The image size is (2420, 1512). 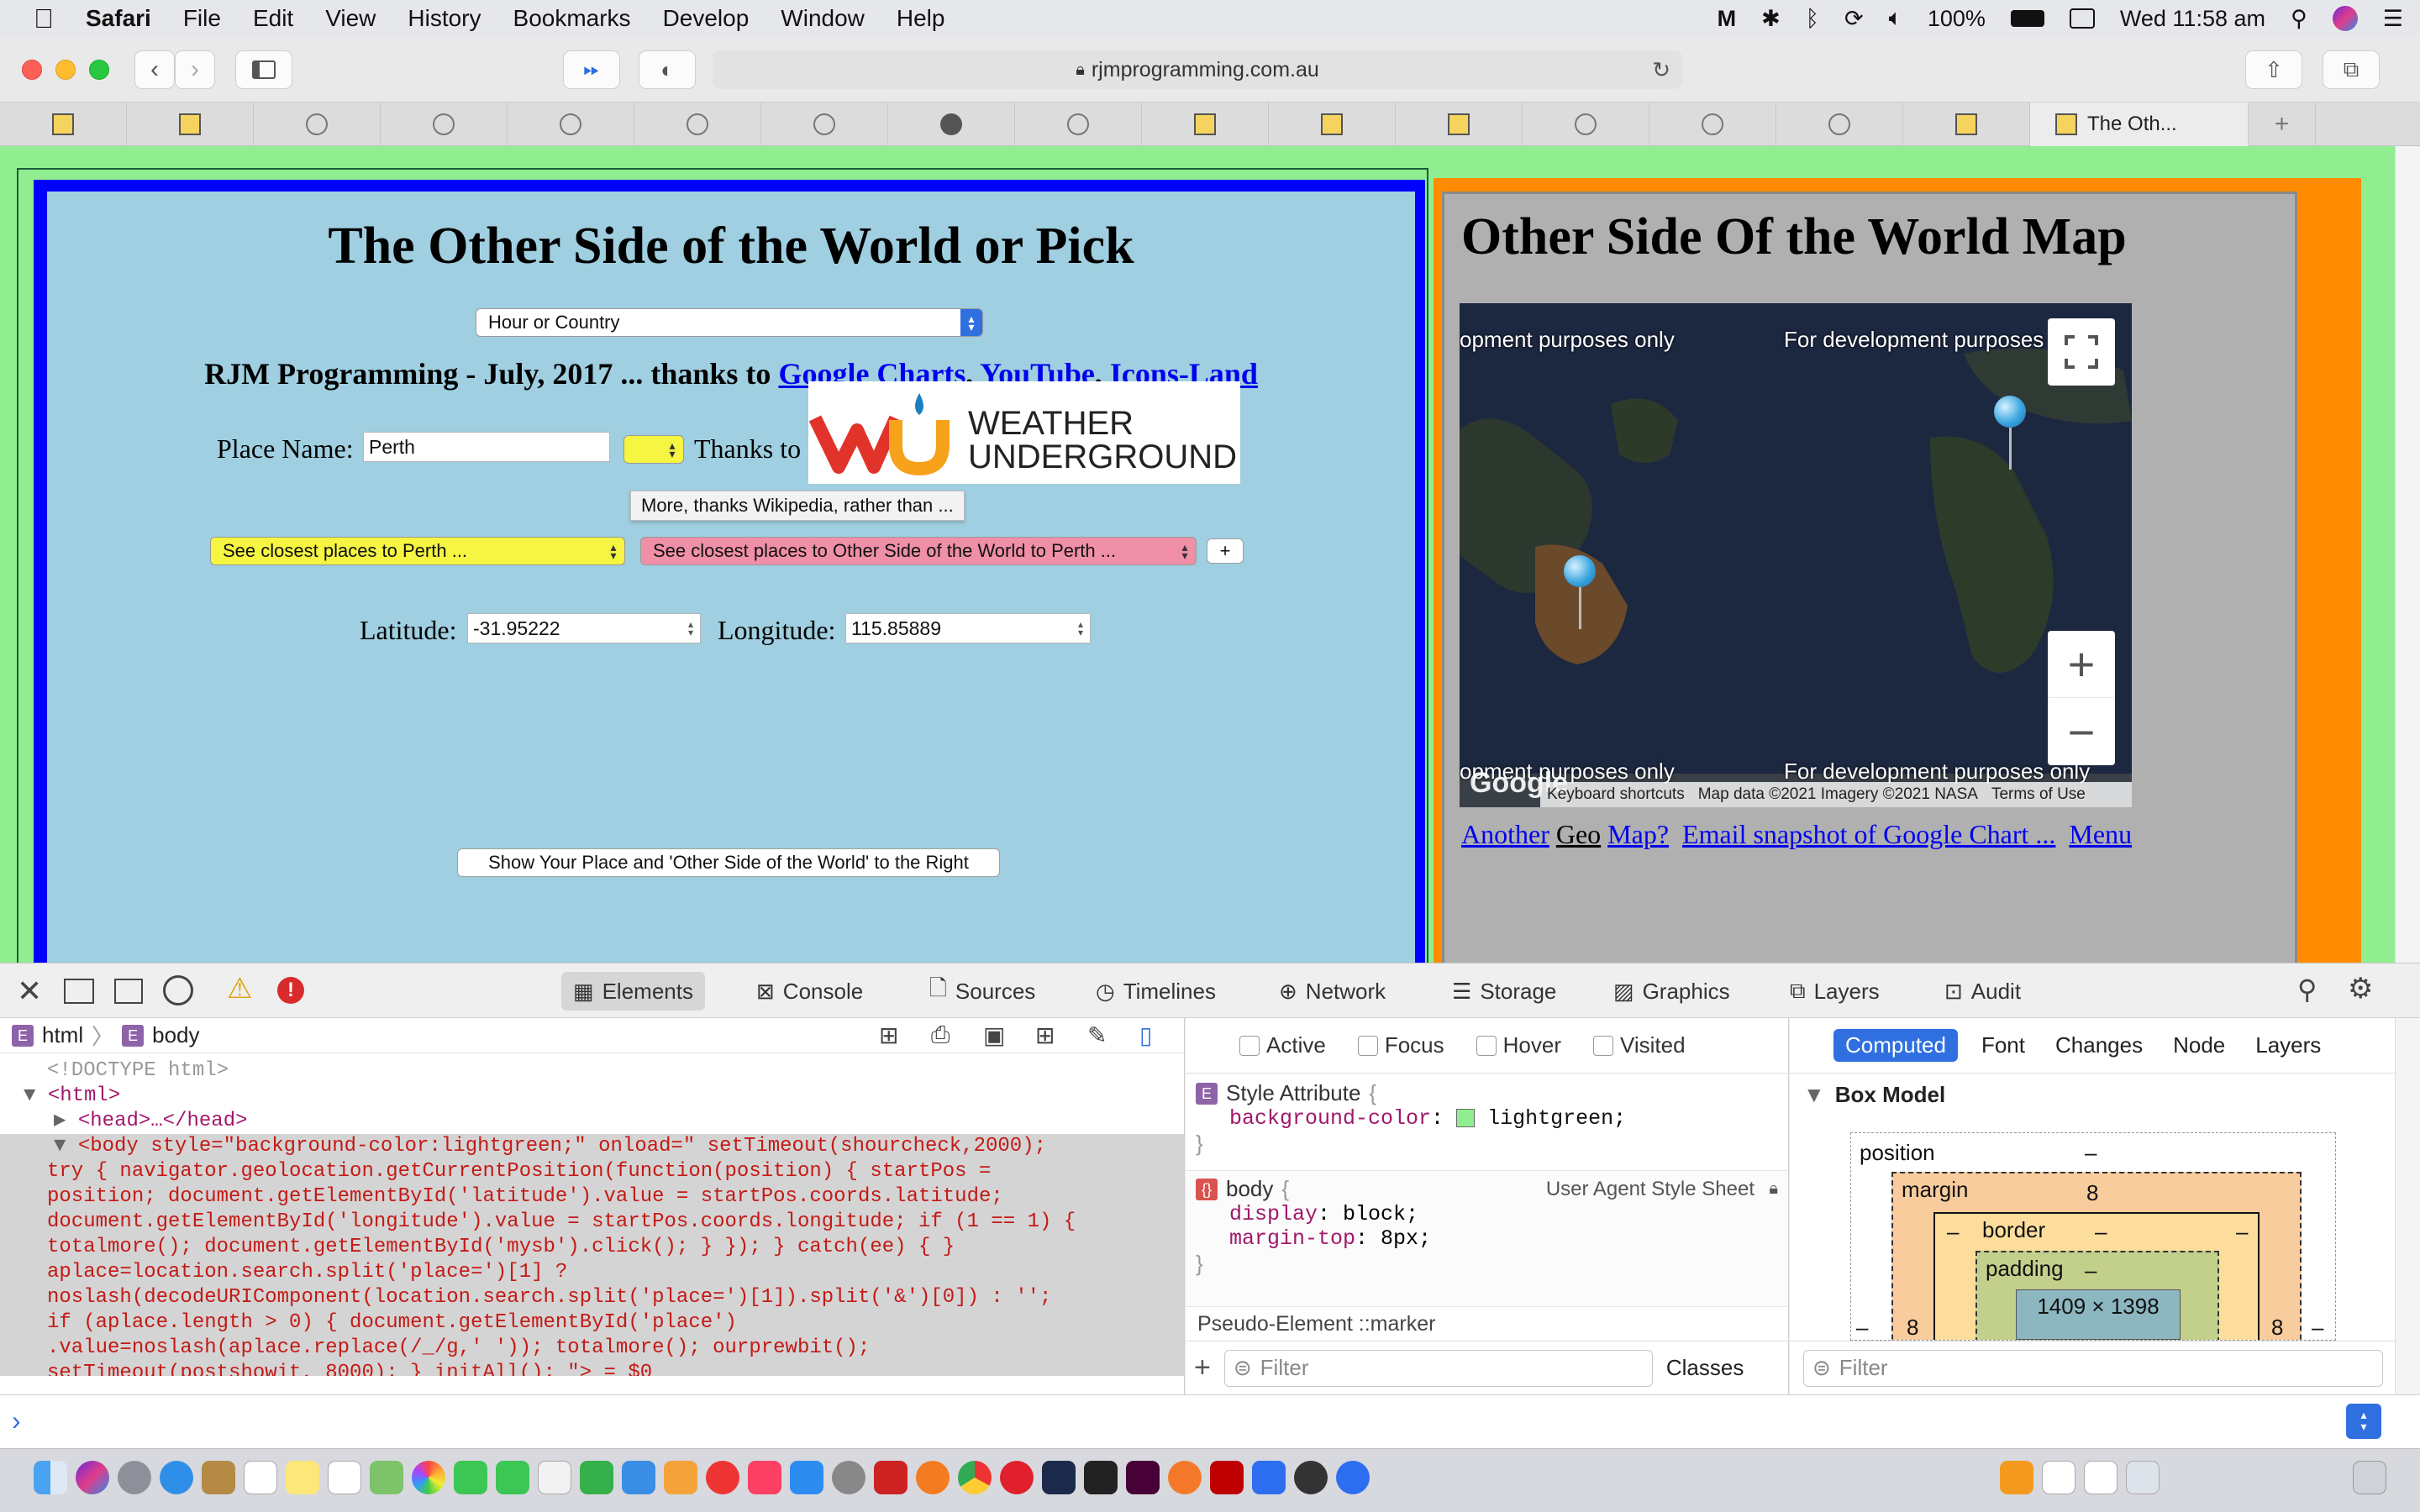 What do you see at coordinates (1487, 1238) in the screenshot?
I see `body-prop-row: margin-top: 8px;` at bounding box center [1487, 1238].